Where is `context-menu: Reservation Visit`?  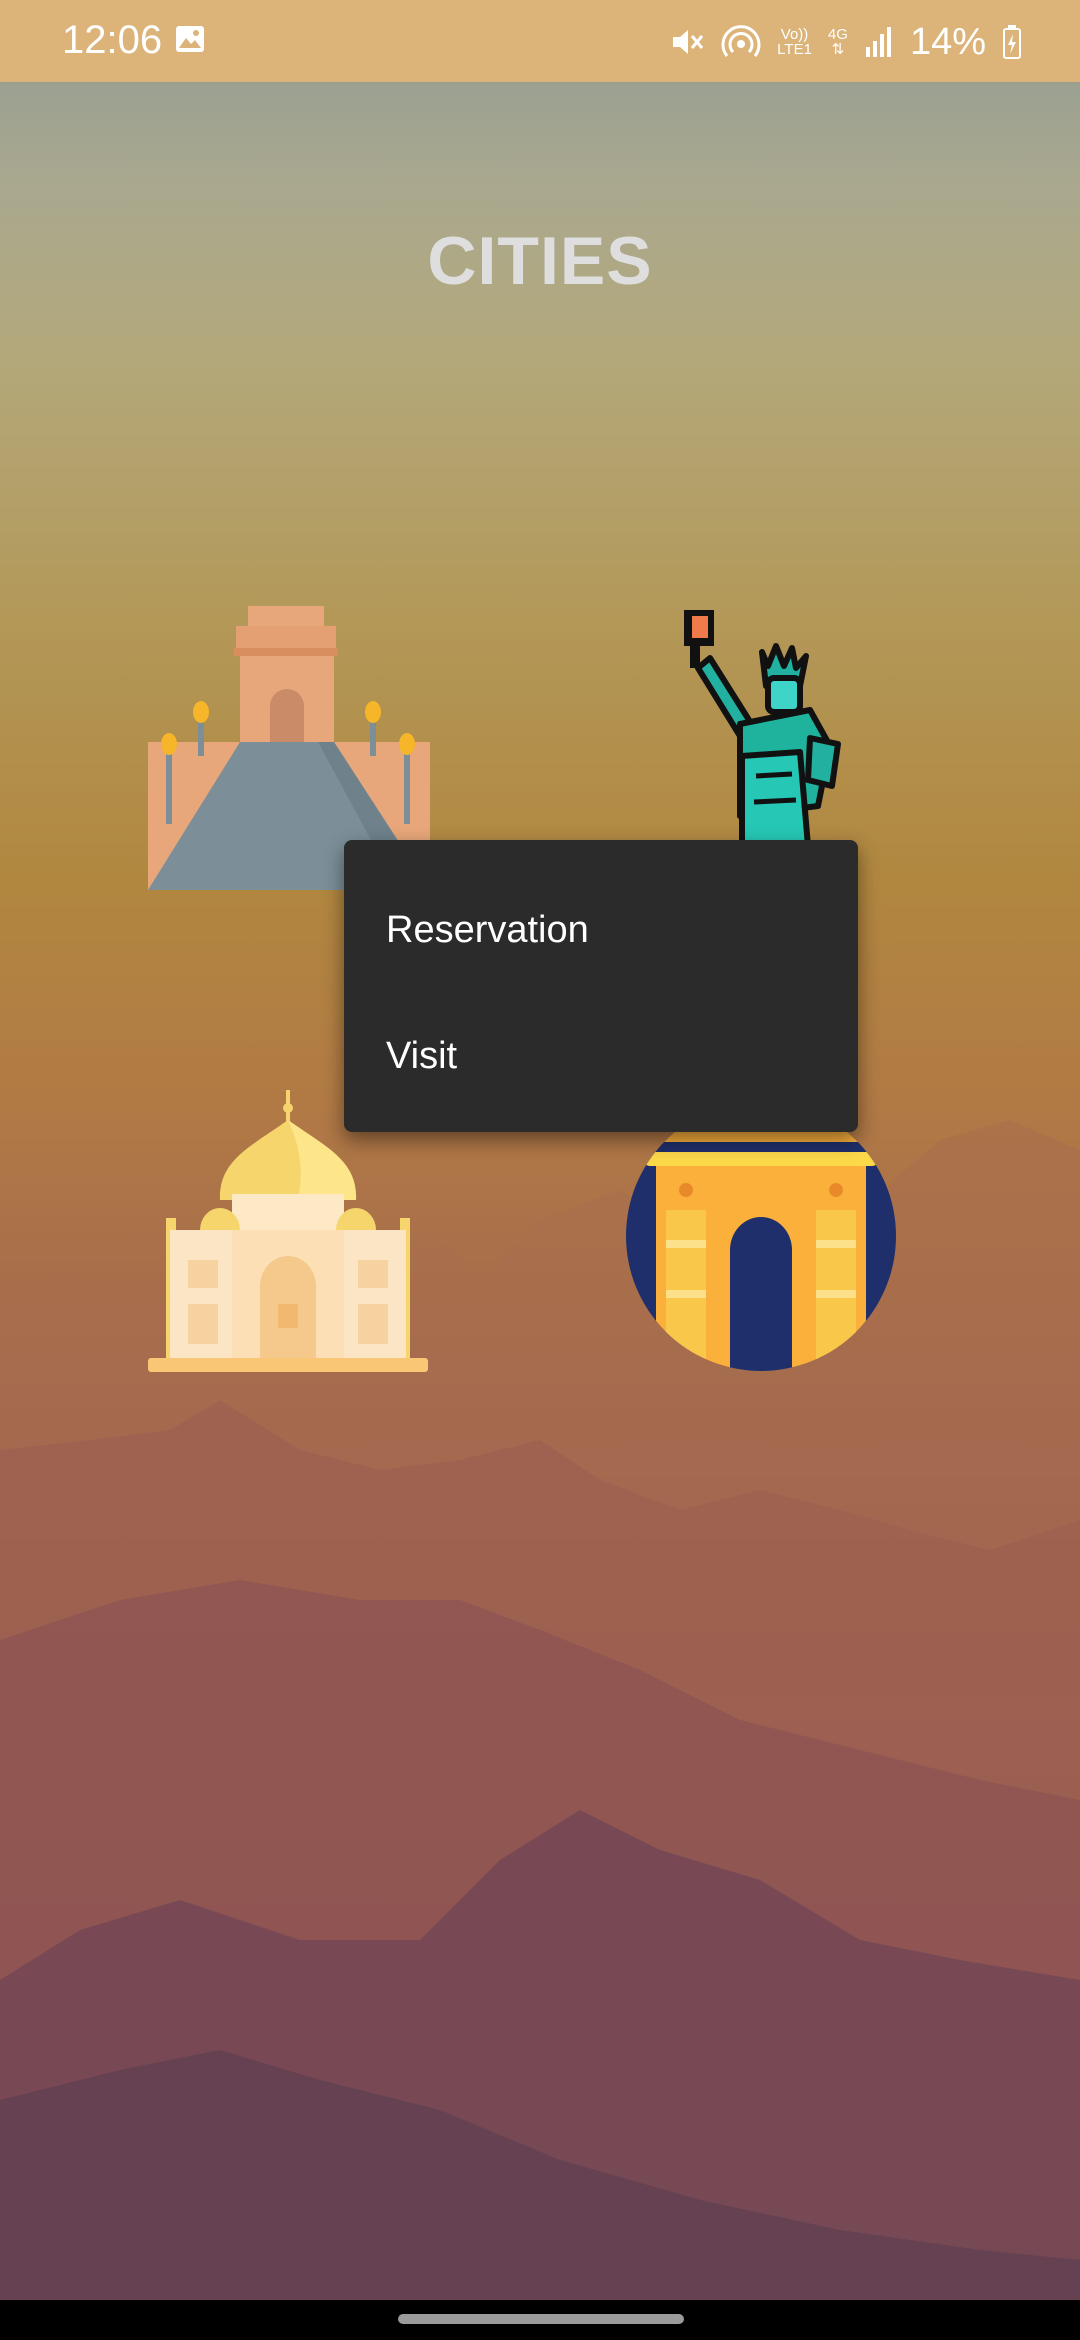
context-menu: Reservation Visit is located at coordinates (601, 986).